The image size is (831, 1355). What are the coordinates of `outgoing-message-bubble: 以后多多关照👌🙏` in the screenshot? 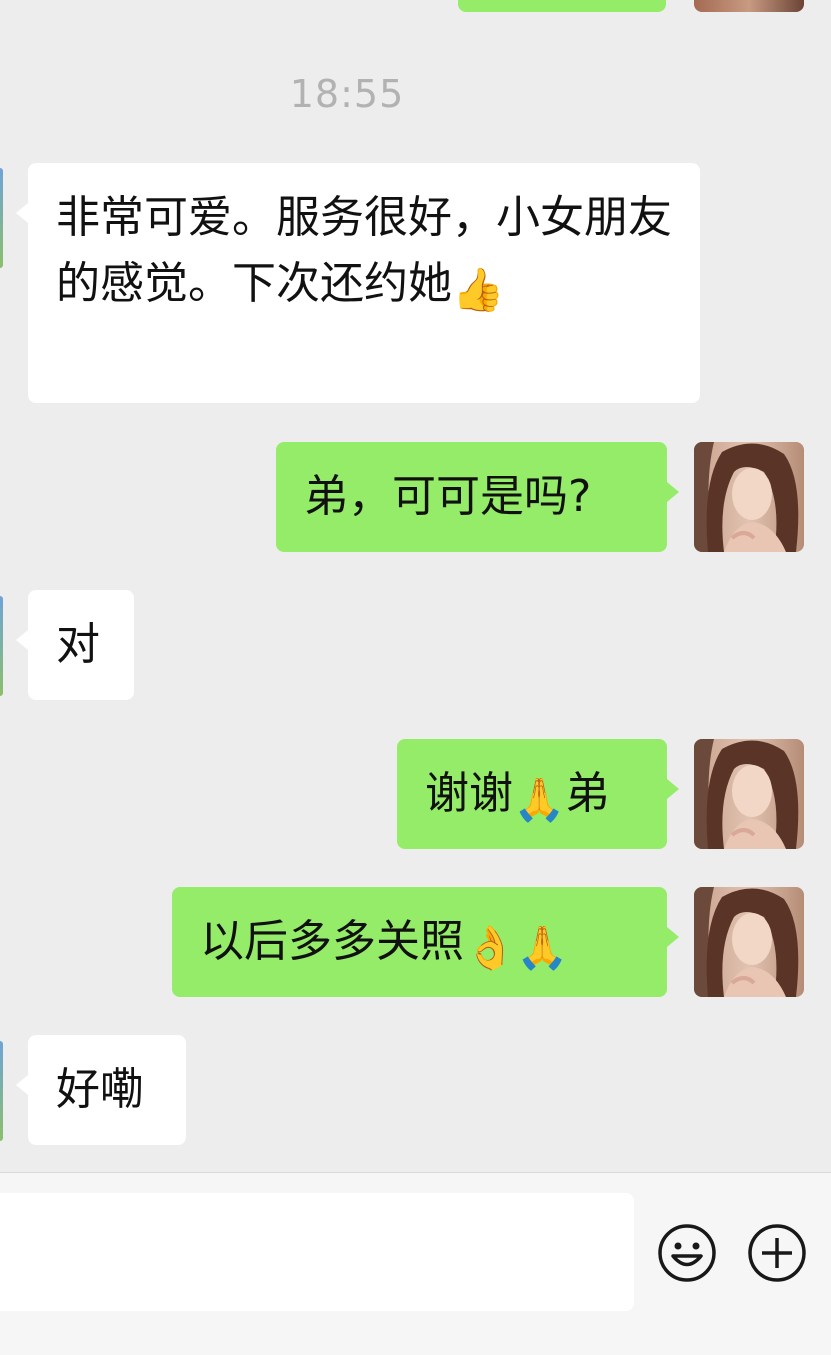 It's located at (425, 942).